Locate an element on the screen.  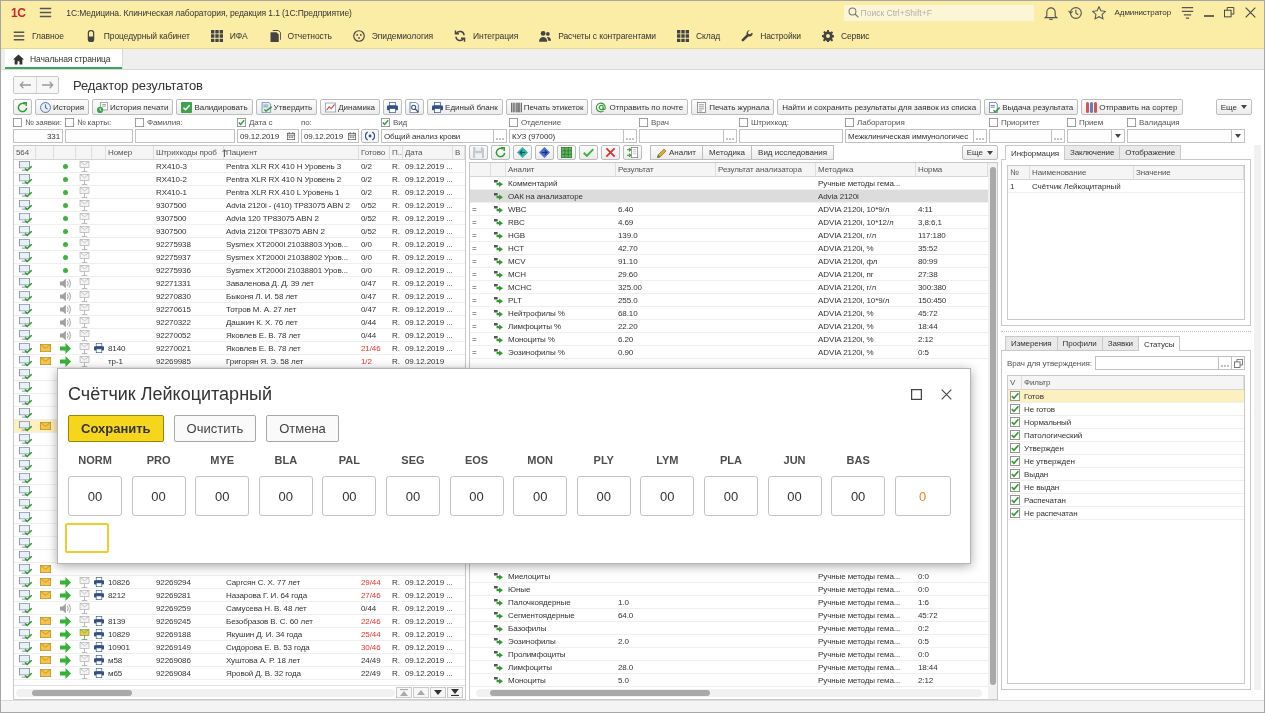
filter-row: Не утвержден is located at coordinates (1126, 461).